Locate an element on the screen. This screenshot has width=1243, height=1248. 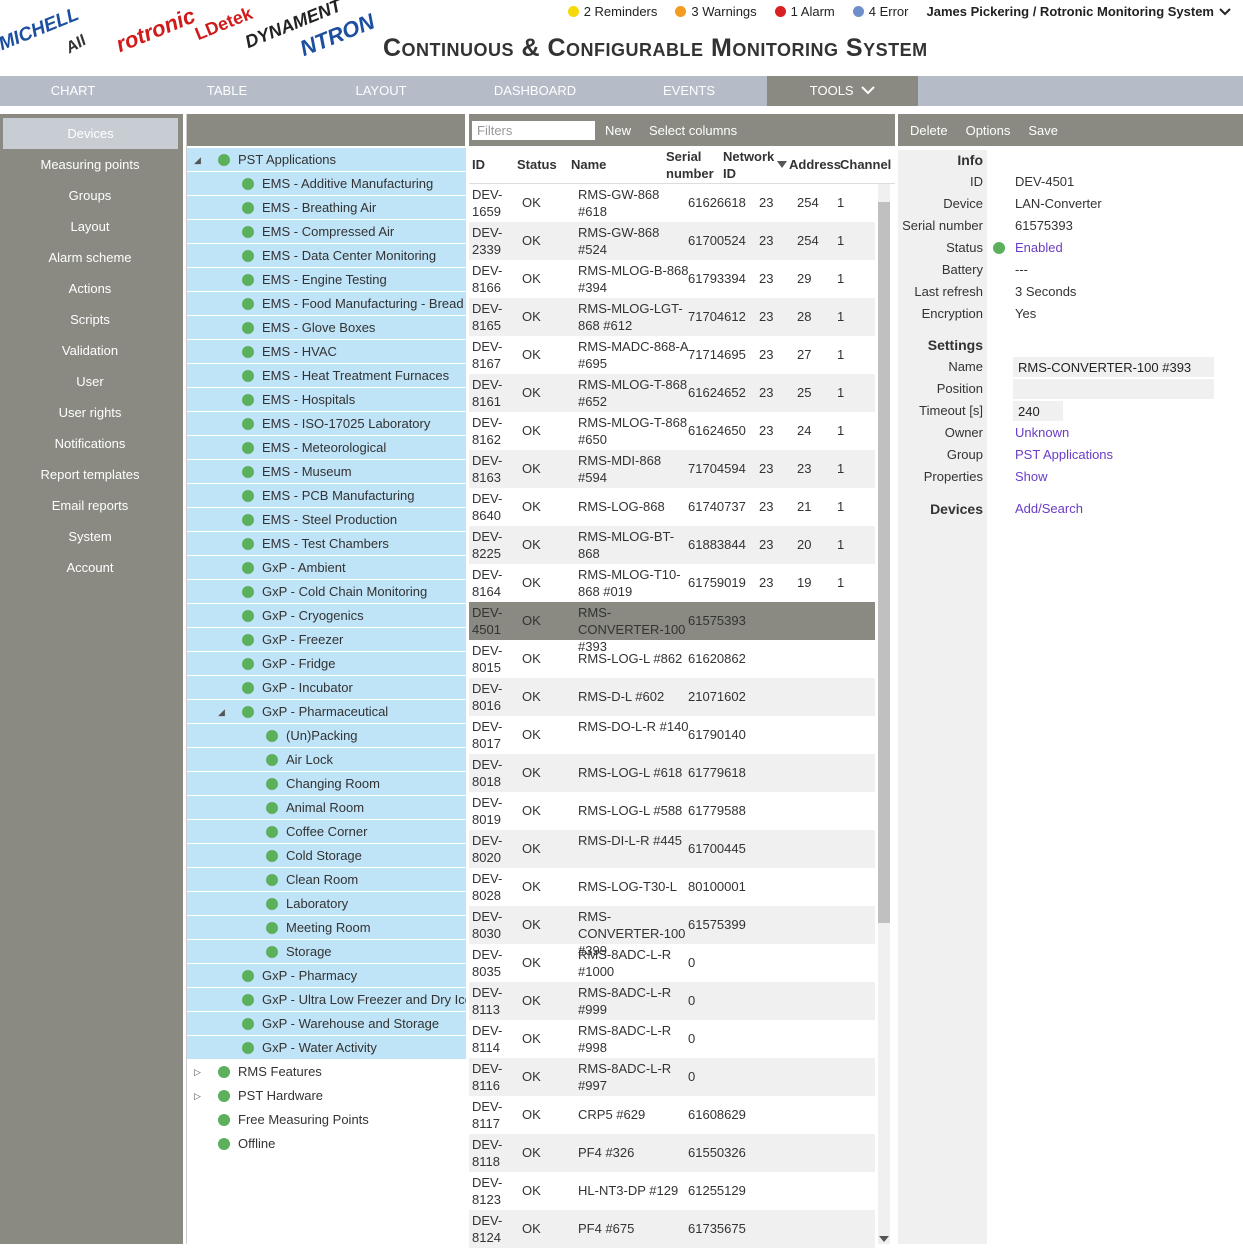
col-header-status: Status is located at coordinates (537, 164).